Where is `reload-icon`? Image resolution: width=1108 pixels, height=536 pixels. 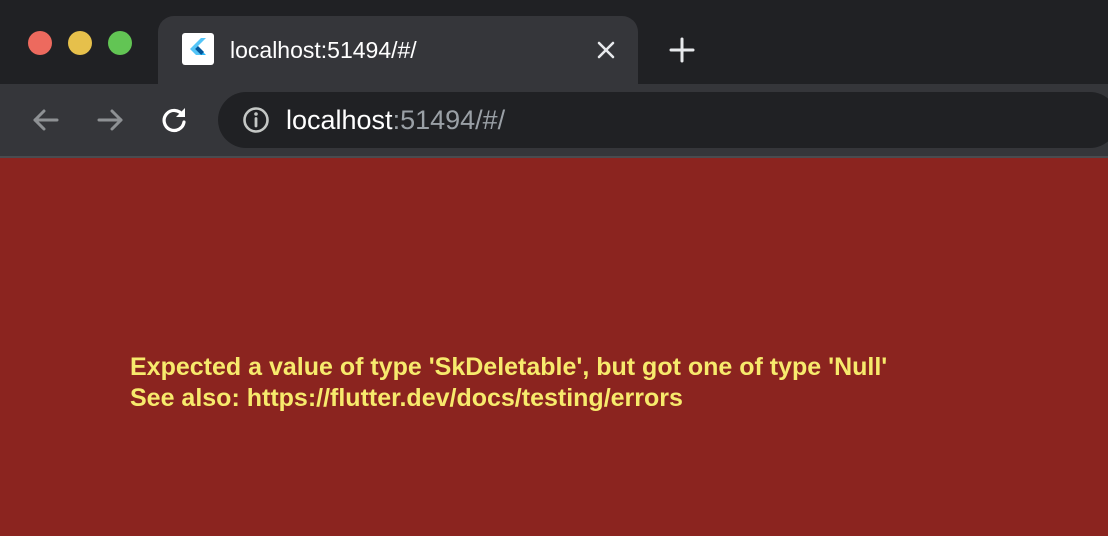
reload-icon is located at coordinates (174, 120).